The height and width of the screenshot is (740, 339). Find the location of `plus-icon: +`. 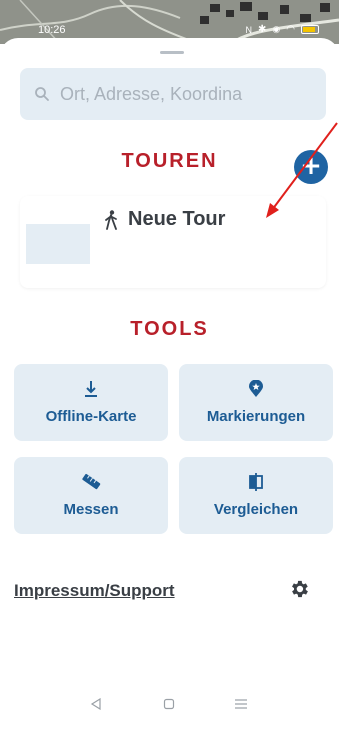

plus-icon: + is located at coordinates (311, 166).